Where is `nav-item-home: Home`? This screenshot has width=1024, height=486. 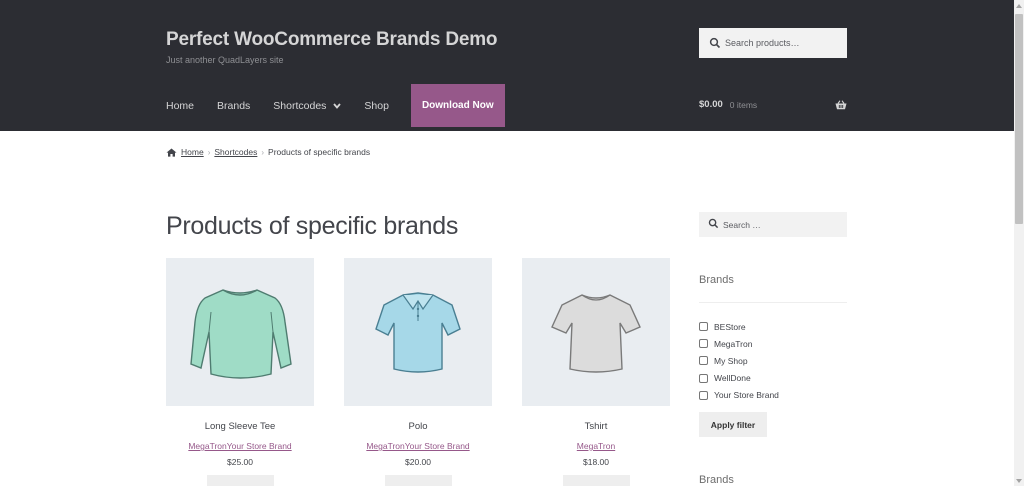 nav-item-home: Home is located at coordinates (180, 106).